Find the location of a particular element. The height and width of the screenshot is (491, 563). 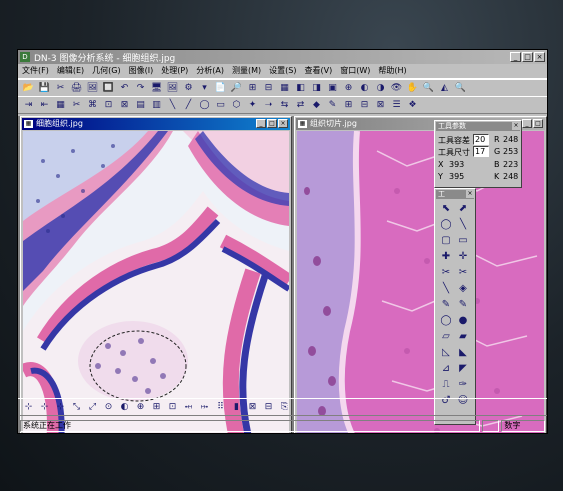

main-toolbar-button: ⊕ is located at coordinates (348, 88).